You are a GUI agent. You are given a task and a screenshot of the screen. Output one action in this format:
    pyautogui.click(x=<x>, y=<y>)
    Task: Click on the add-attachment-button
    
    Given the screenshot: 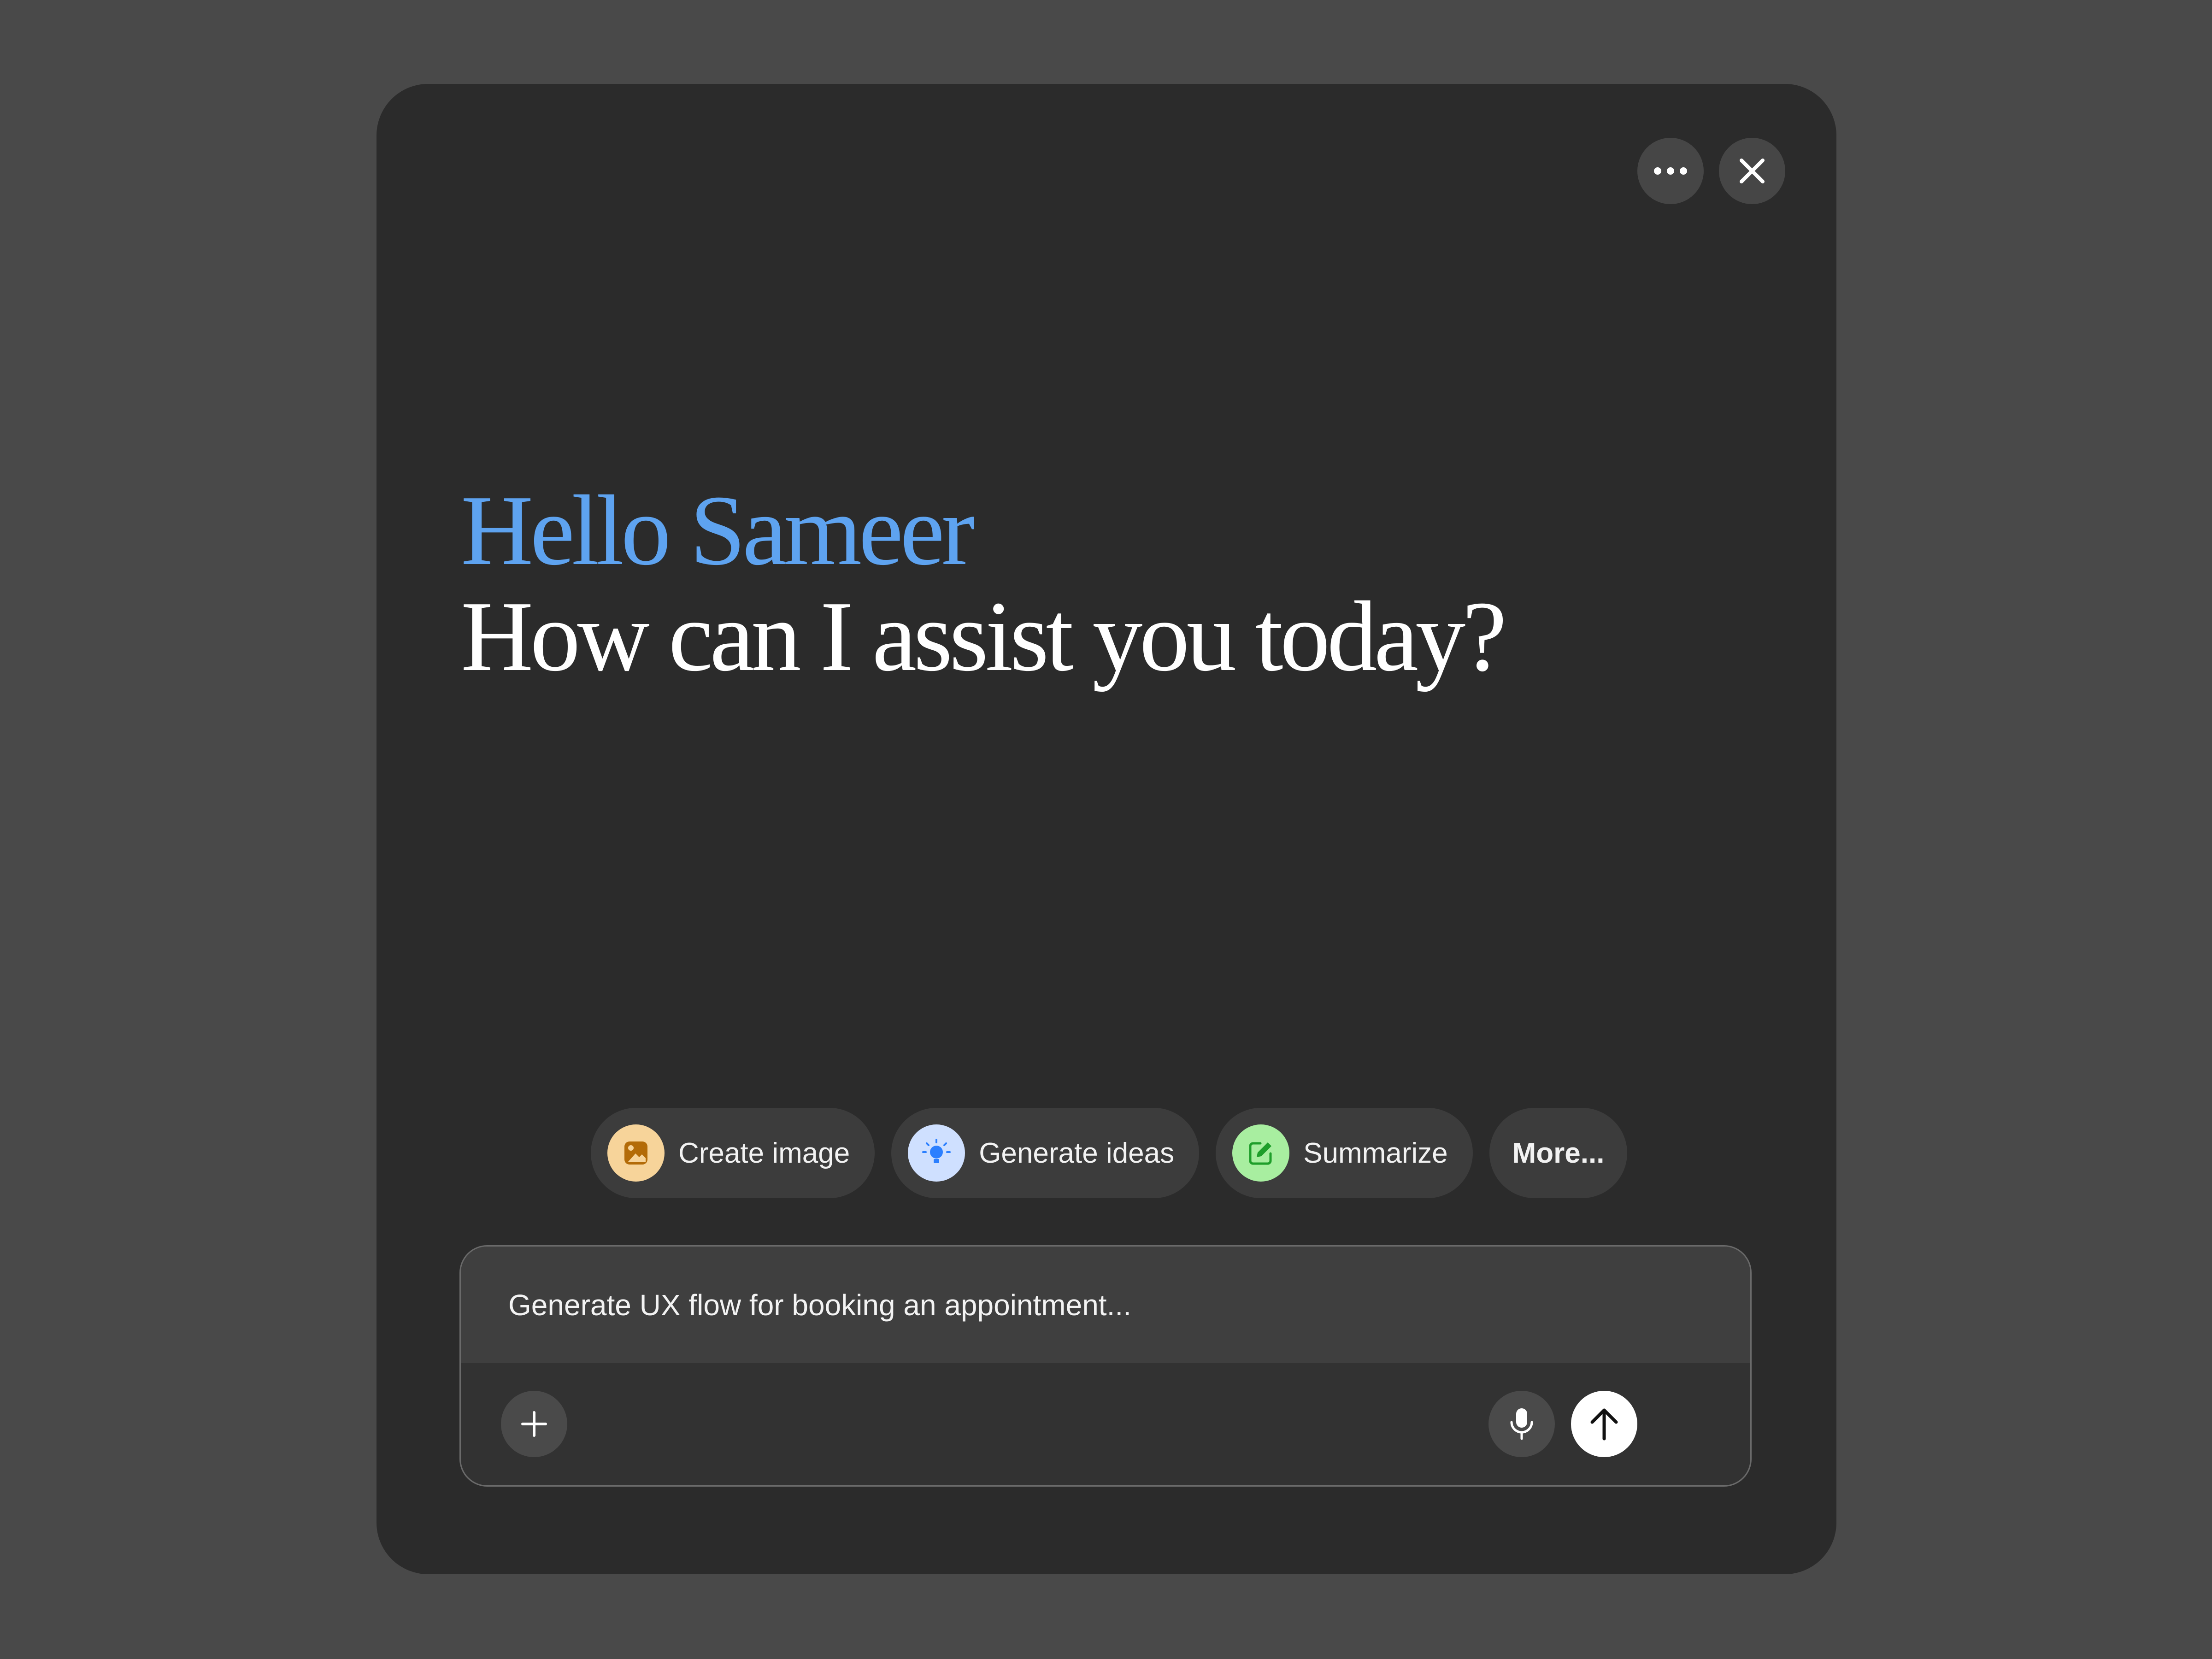 What is the action you would take?
    pyautogui.click(x=534, y=1424)
    